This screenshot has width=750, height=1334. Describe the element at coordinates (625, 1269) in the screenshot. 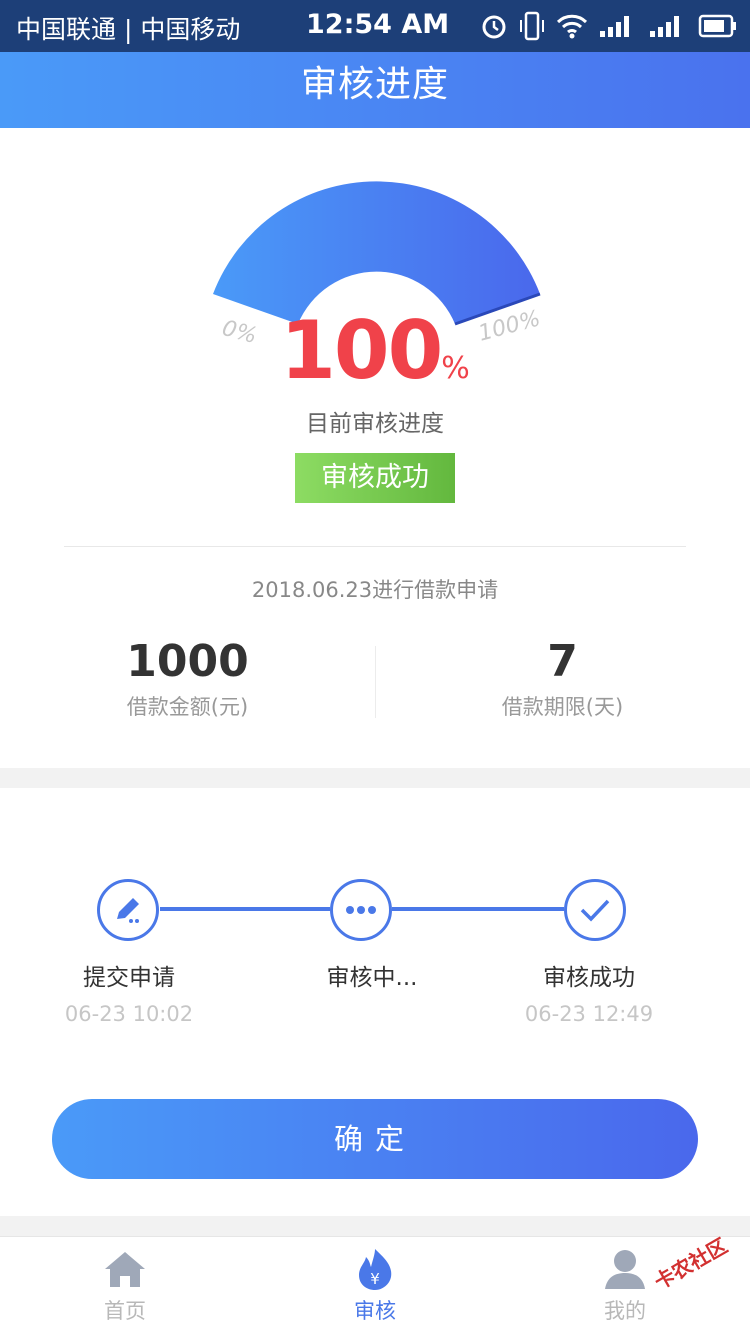

I see `user-icon` at that location.